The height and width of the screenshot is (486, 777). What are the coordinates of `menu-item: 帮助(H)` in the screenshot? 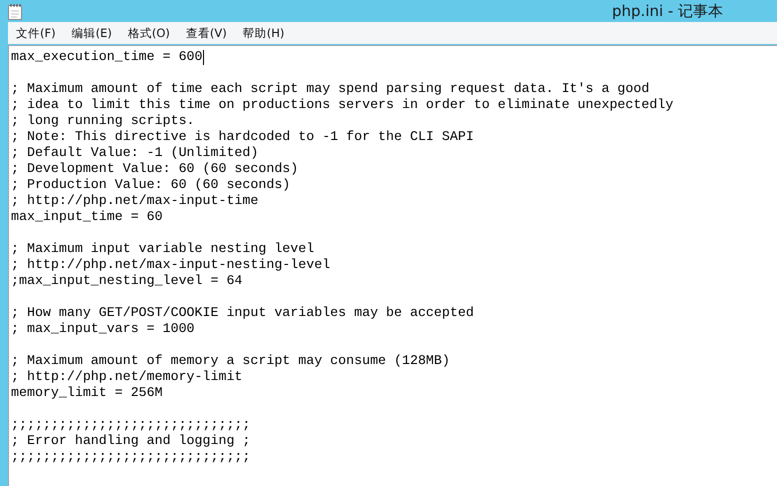 It's located at (264, 33).